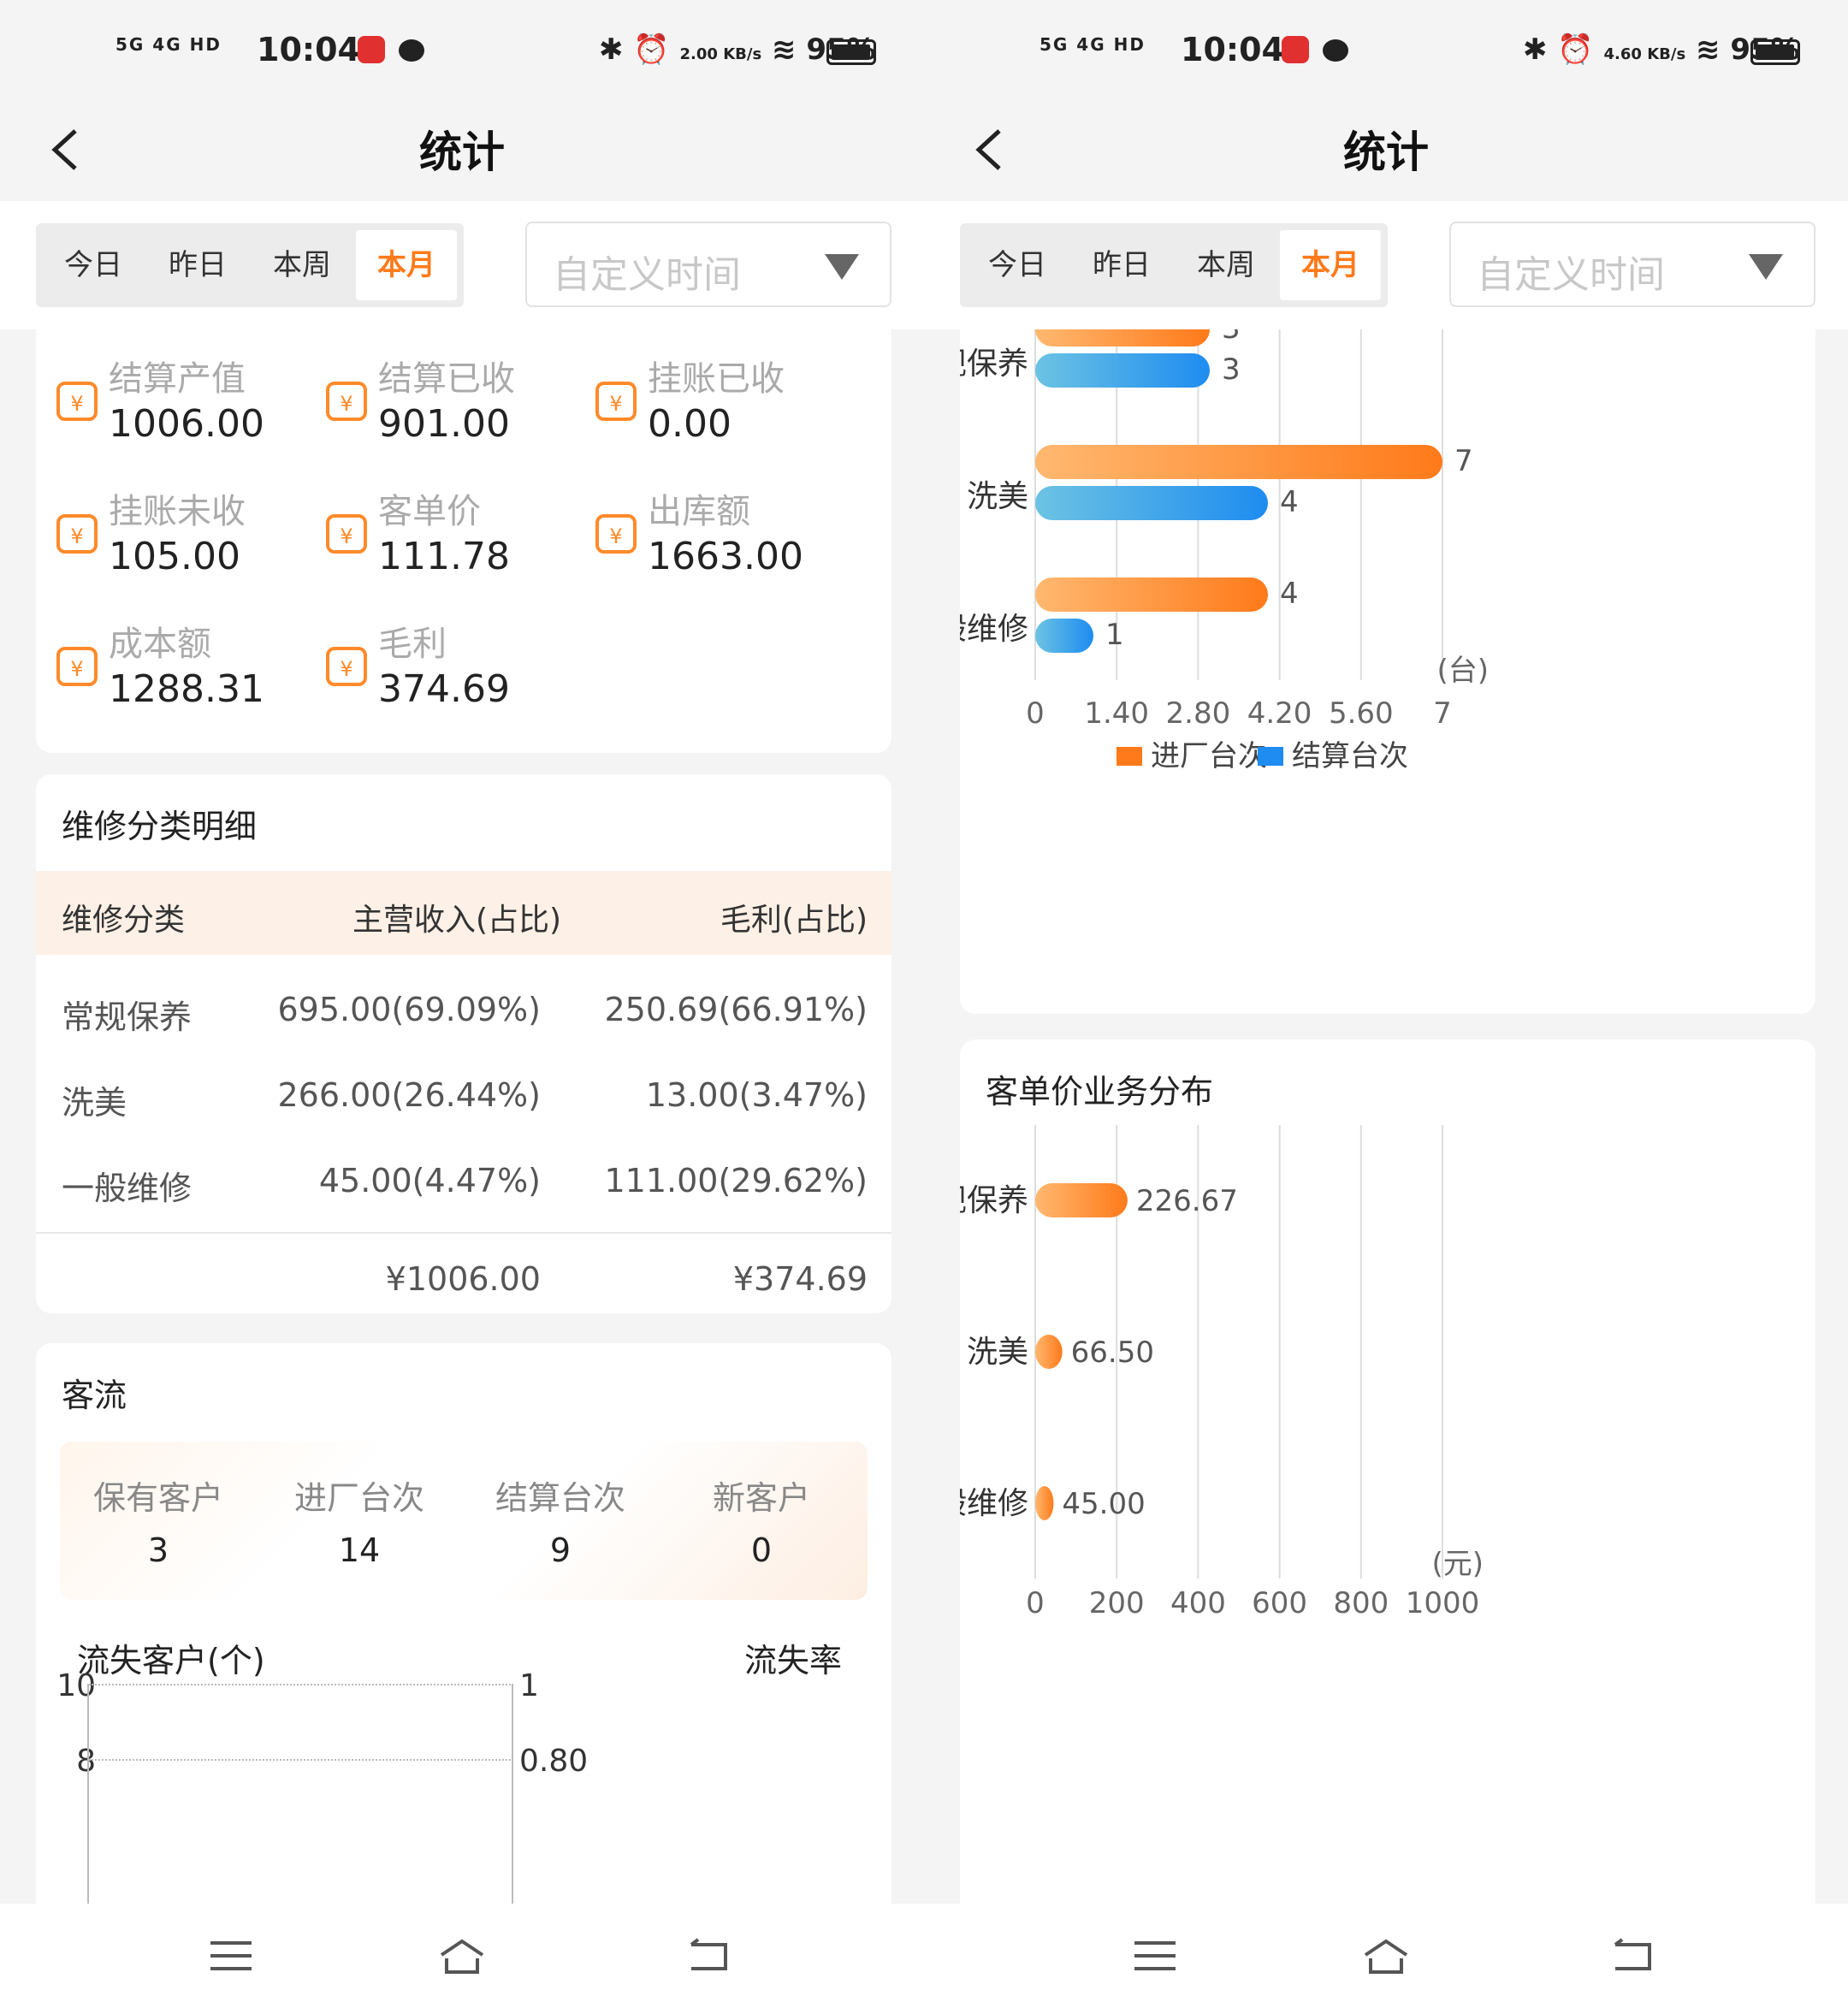 This screenshot has height=2002, width=1848. I want to click on bag-yuan-icon: ¥, so click(346, 666).